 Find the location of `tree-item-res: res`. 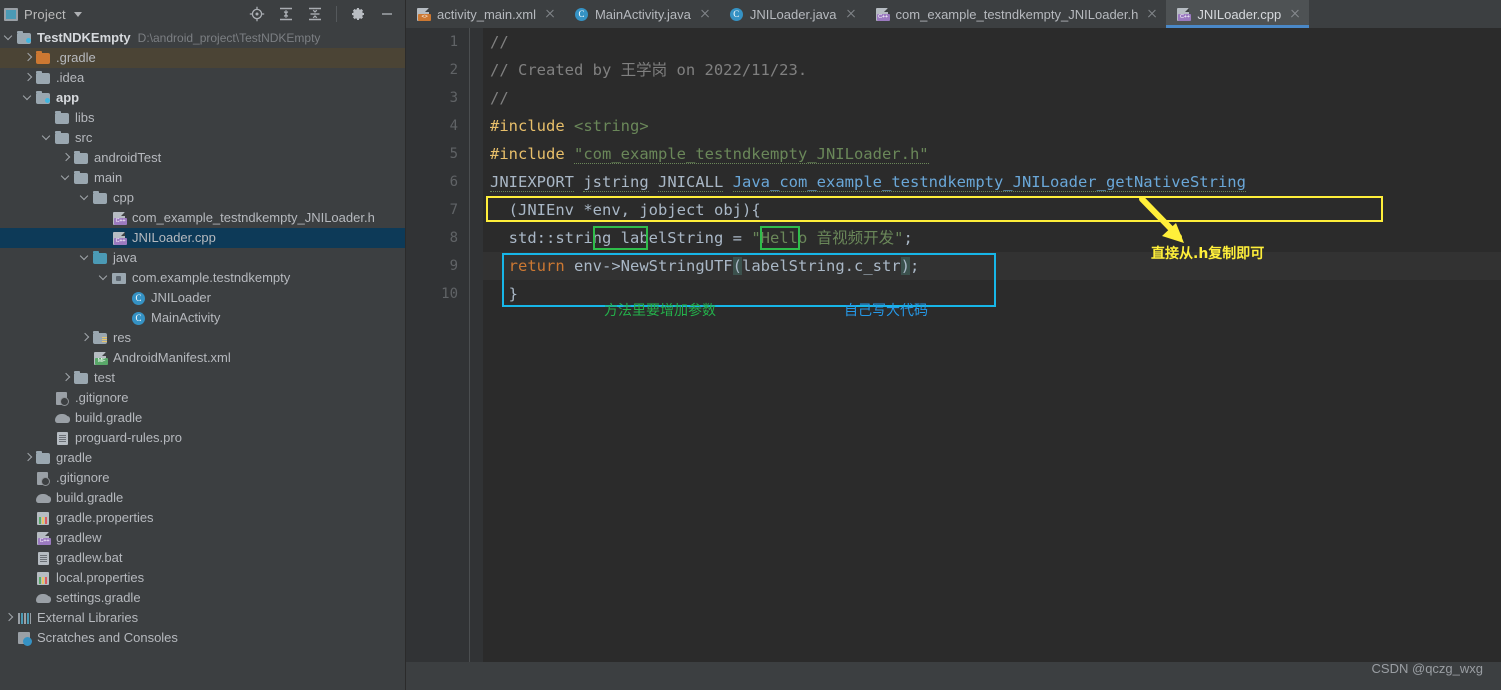

tree-item-res: res is located at coordinates (202, 338).